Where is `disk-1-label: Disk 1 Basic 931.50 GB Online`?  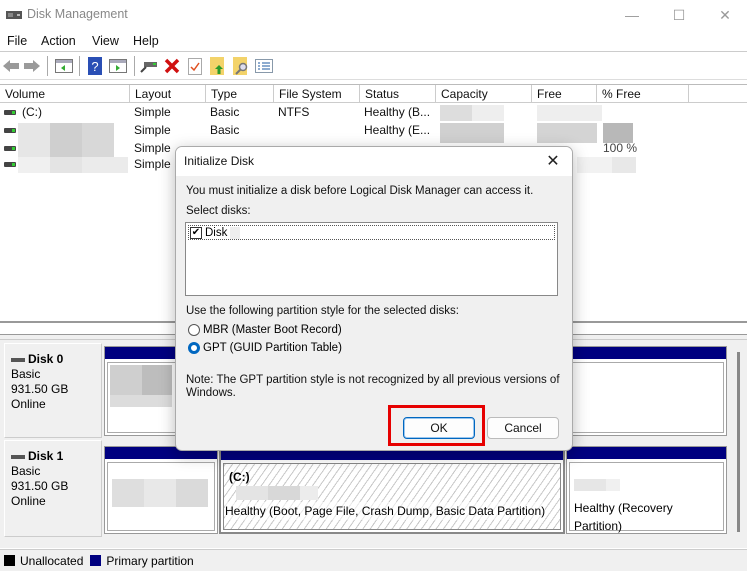
disk-1-label: Disk 1 Basic 931.50 GB Online is located at coordinates (53, 488).